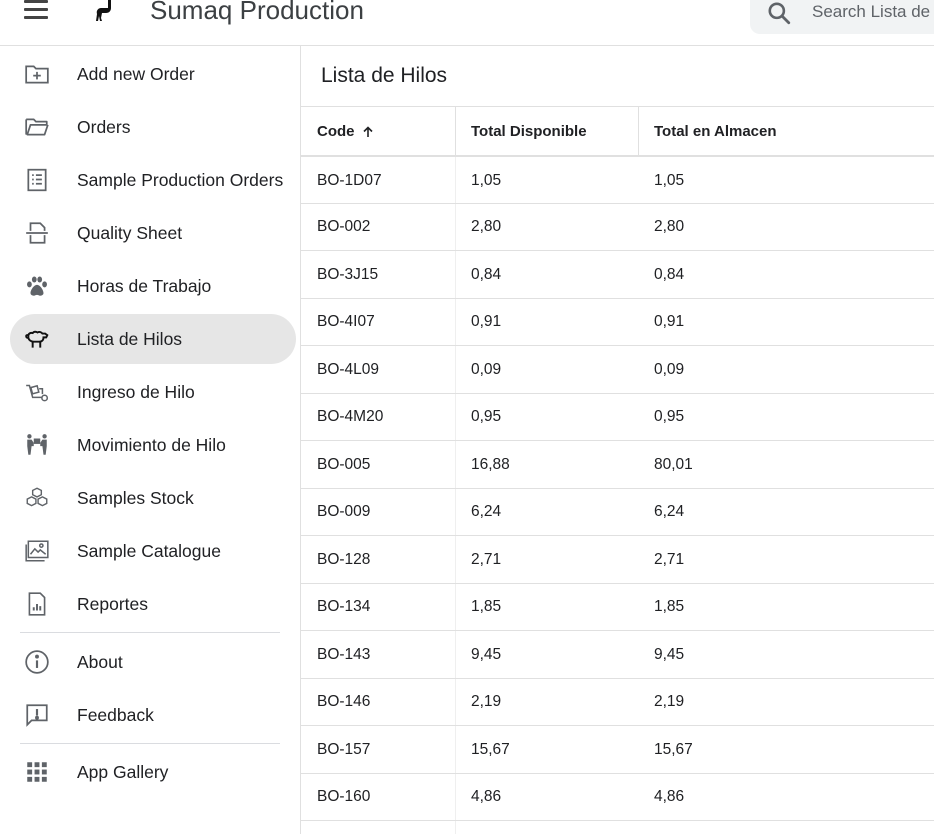 The image size is (934, 834). What do you see at coordinates (673, 749) in the screenshot?
I see `cell-total-en-almacen: 15,67` at bounding box center [673, 749].